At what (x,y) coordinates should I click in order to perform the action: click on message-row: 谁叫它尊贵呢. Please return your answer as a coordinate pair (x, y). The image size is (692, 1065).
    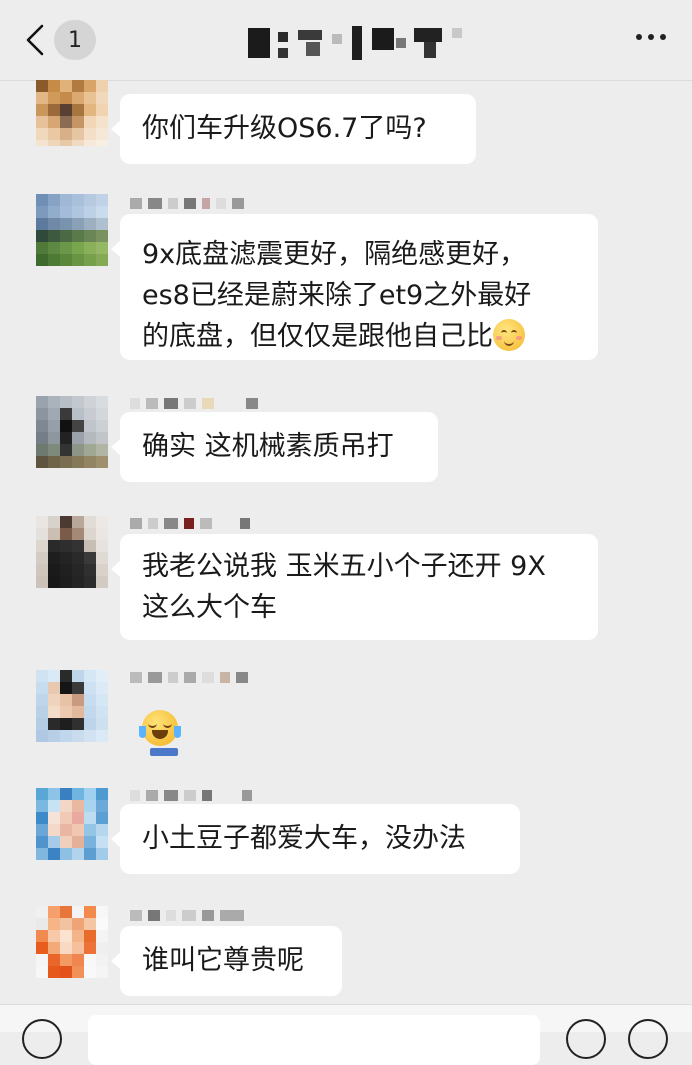
    Looking at the image, I should click on (346, 954).